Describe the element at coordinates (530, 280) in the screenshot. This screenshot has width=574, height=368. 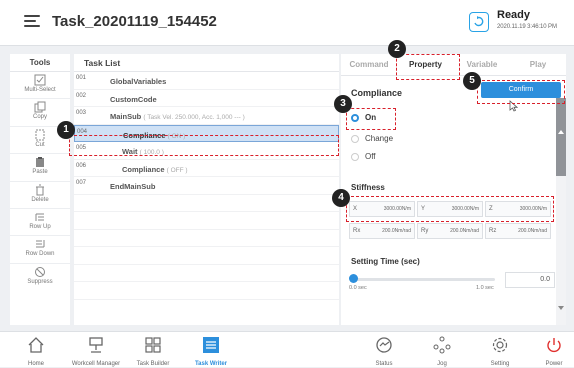
I see `setting-time-input: 0.0` at that location.